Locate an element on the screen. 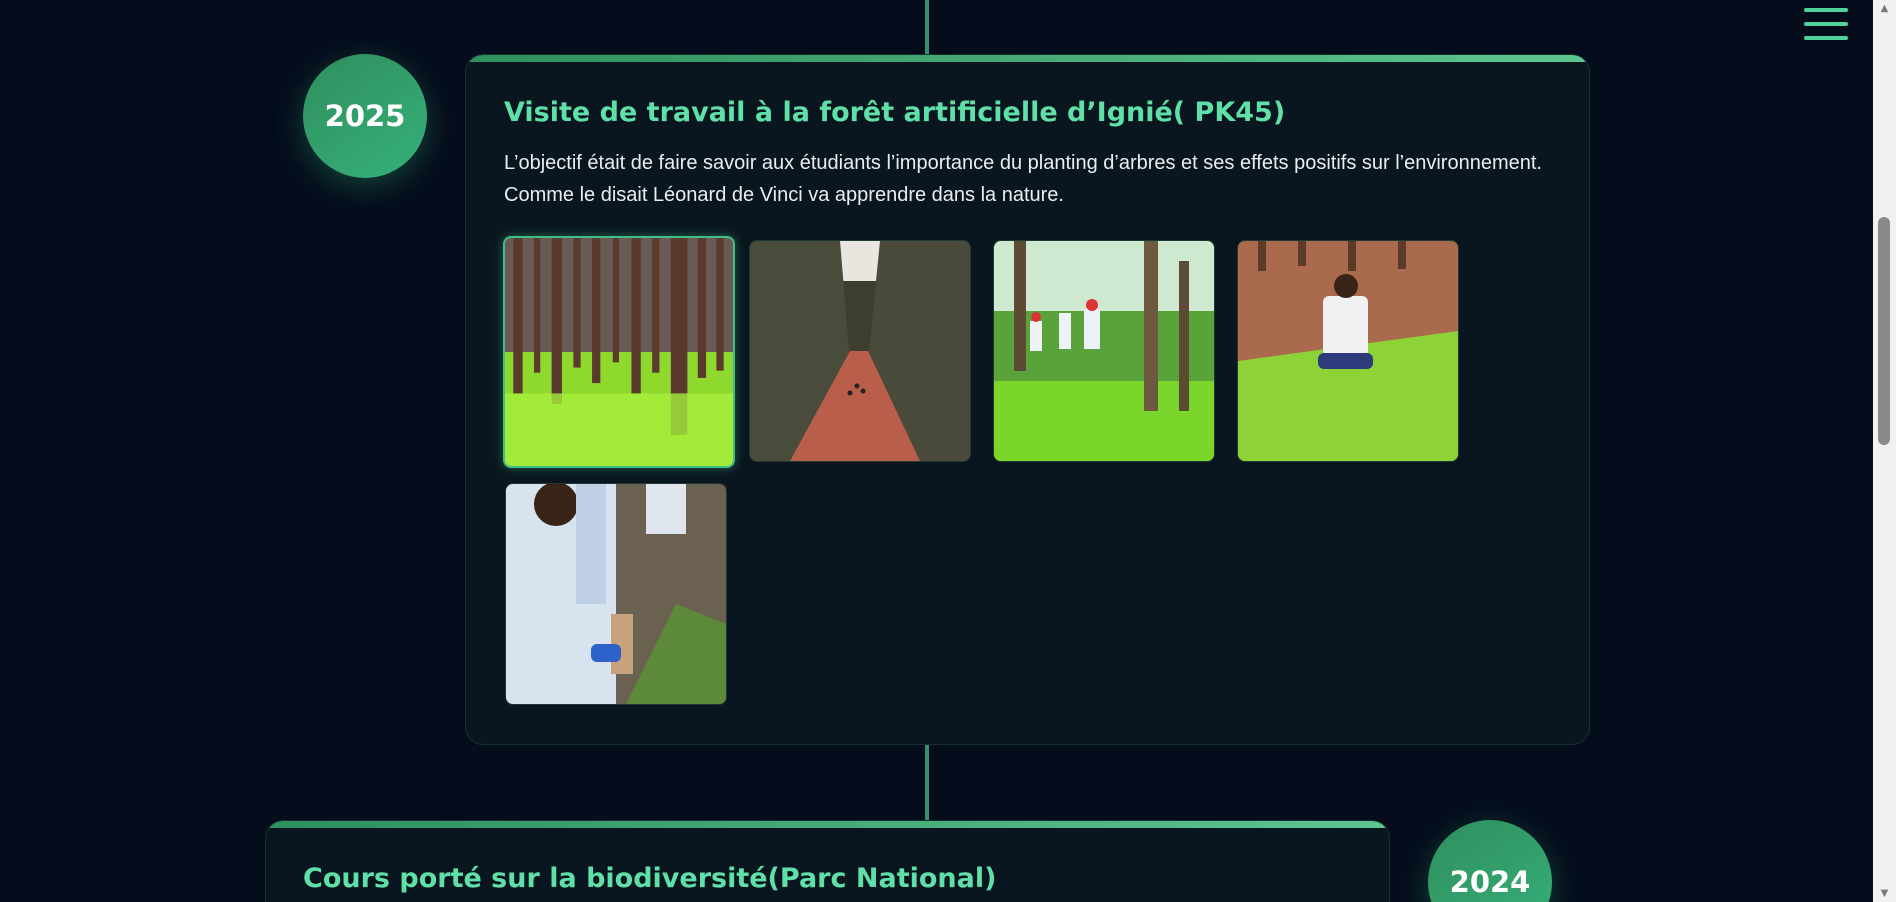 The image size is (1896, 902). photo-students-in-forest is located at coordinates (1104, 351).